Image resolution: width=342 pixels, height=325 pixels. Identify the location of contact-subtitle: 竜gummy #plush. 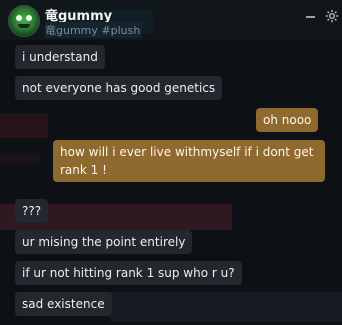
(94, 30).